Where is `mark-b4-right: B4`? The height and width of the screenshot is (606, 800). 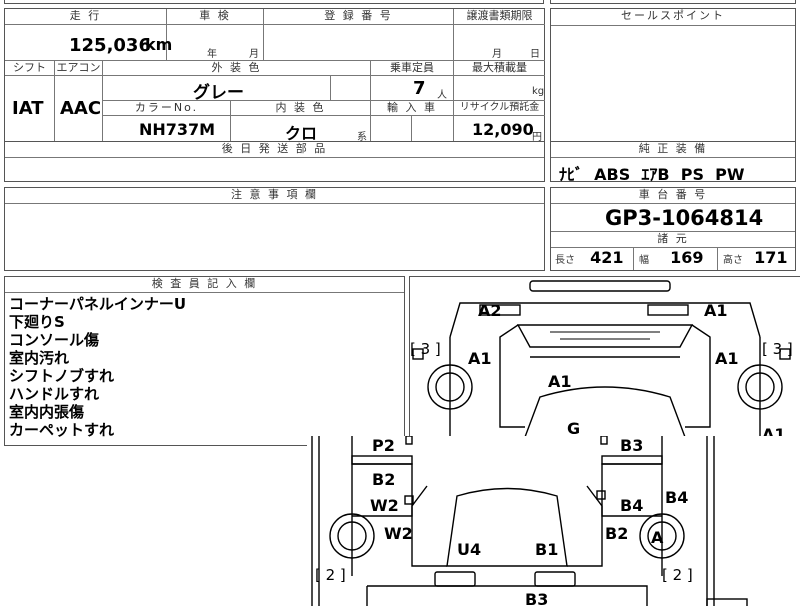 mark-b4-right: B4 is located at coordinates (677, 497).